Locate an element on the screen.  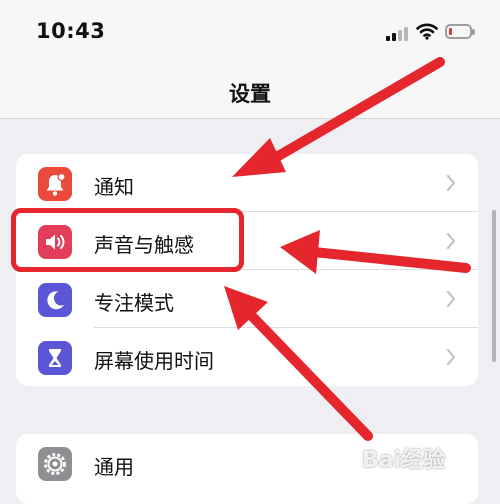
watermark: Bai经验 is located at coordinates (404, 460).